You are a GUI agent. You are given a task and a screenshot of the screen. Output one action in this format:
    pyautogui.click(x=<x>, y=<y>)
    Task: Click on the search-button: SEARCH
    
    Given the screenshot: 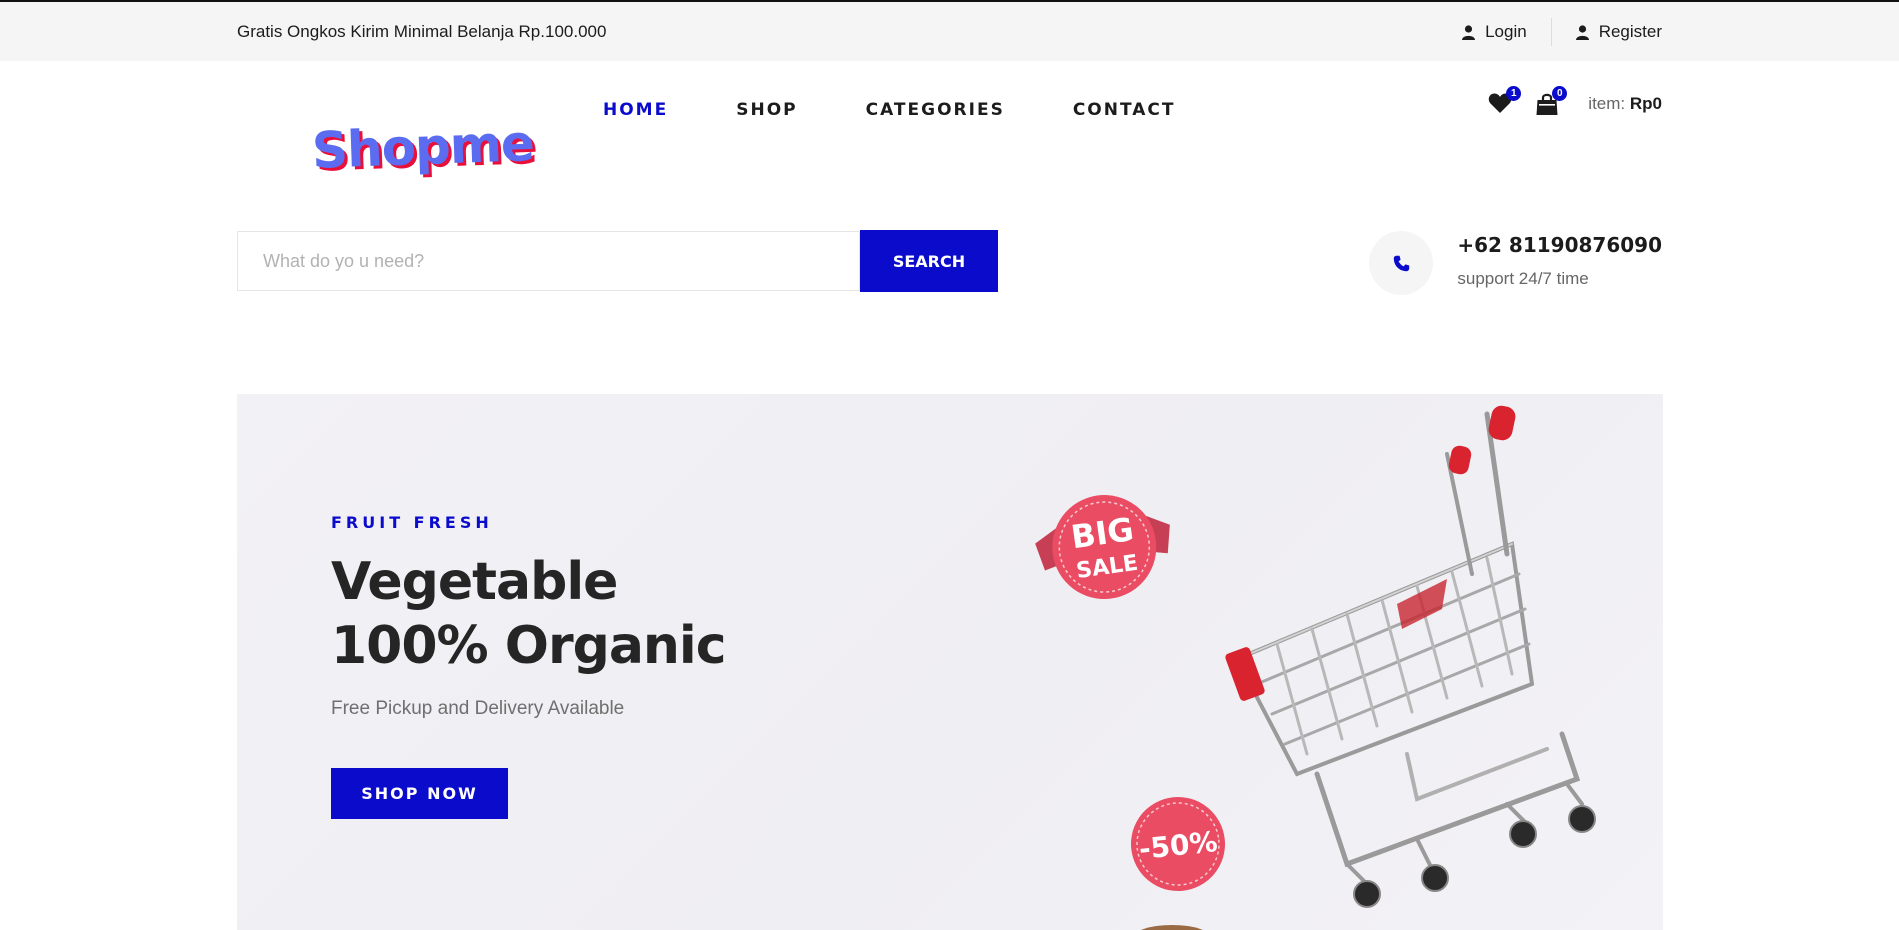 What is the action you would take?
    pyautogui.click(x=929, y=261)
    